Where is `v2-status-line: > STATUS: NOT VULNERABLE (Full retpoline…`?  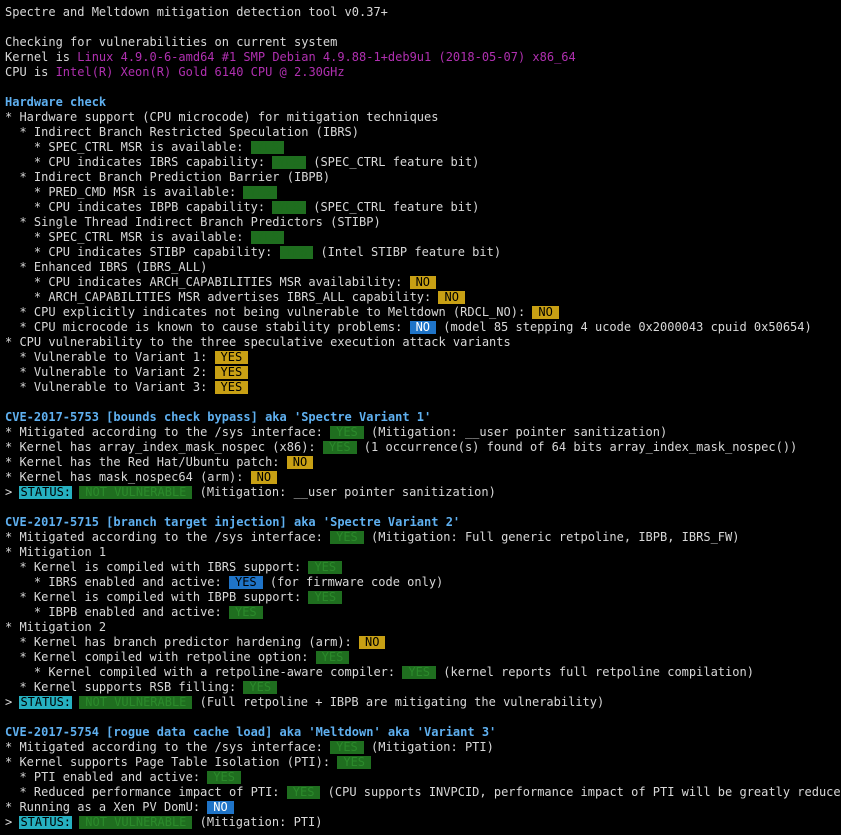
v2-status-line: > STATUS: NOT VULNERABLE (Full retpoline… is located at coordinates (423, 702).